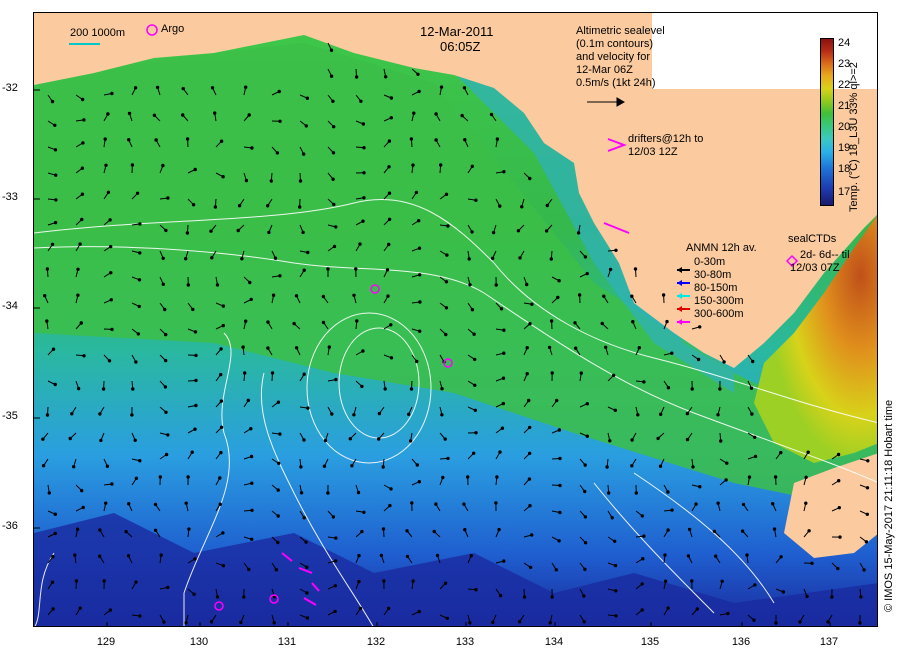  I want to click on lat-tick: -32, so click(10, 88).